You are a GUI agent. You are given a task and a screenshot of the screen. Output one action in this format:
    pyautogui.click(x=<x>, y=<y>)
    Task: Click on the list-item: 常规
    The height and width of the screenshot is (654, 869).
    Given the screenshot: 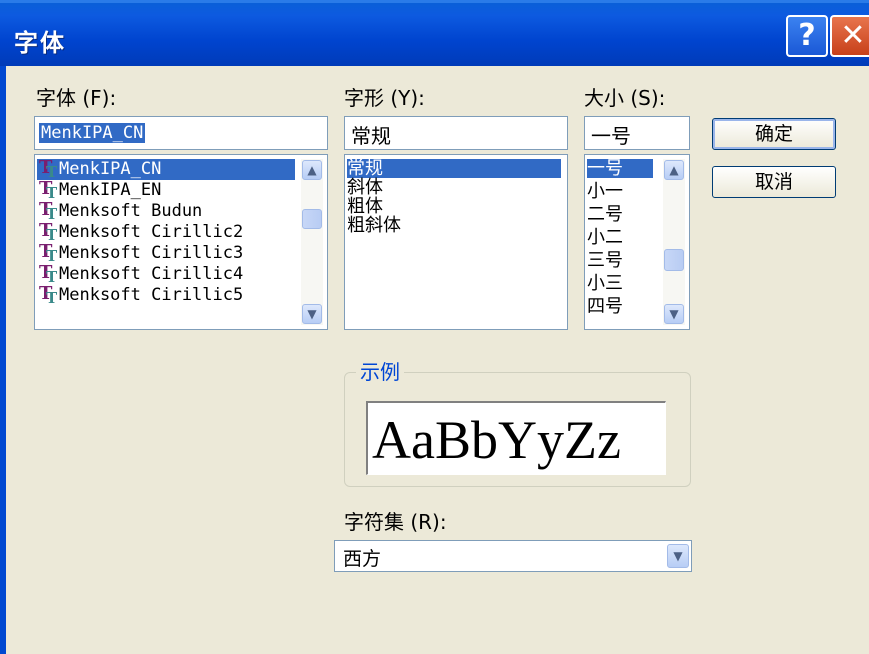 What is the action you would take?
    pyautogui.click(x=454, y=168)
    